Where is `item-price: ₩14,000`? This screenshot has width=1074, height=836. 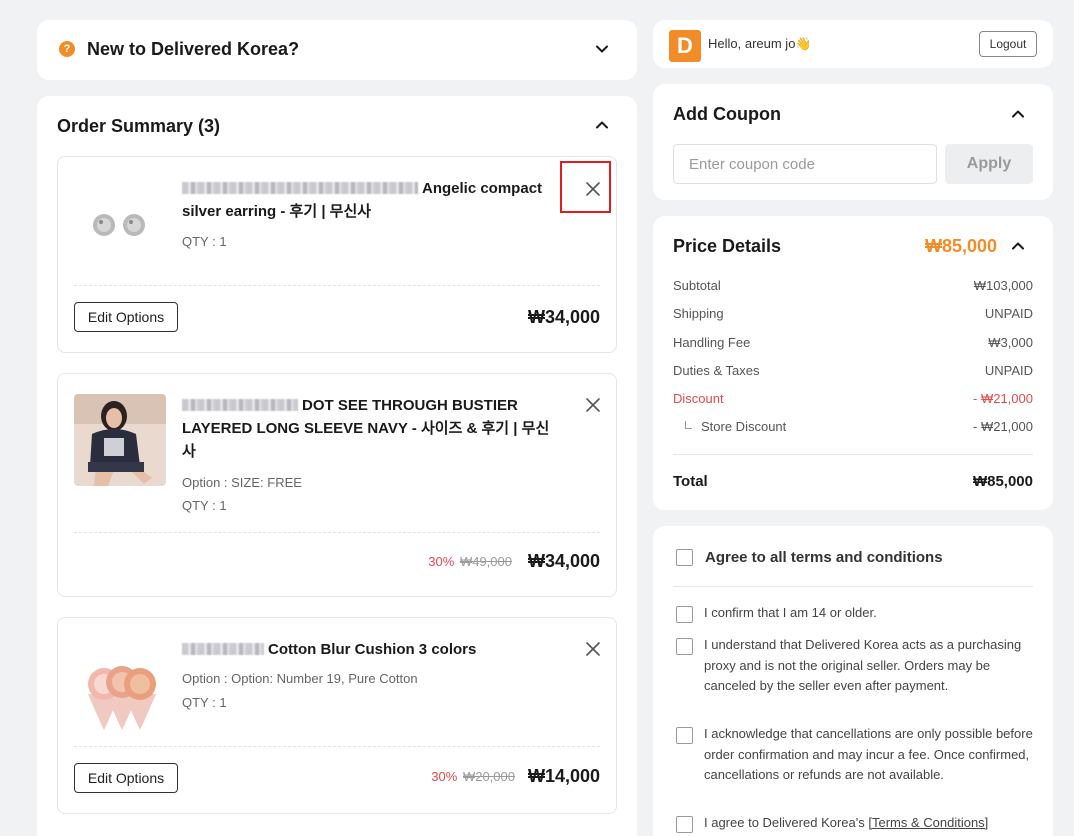 item-price: ₩14,000 is located at coordinates (563, 776).